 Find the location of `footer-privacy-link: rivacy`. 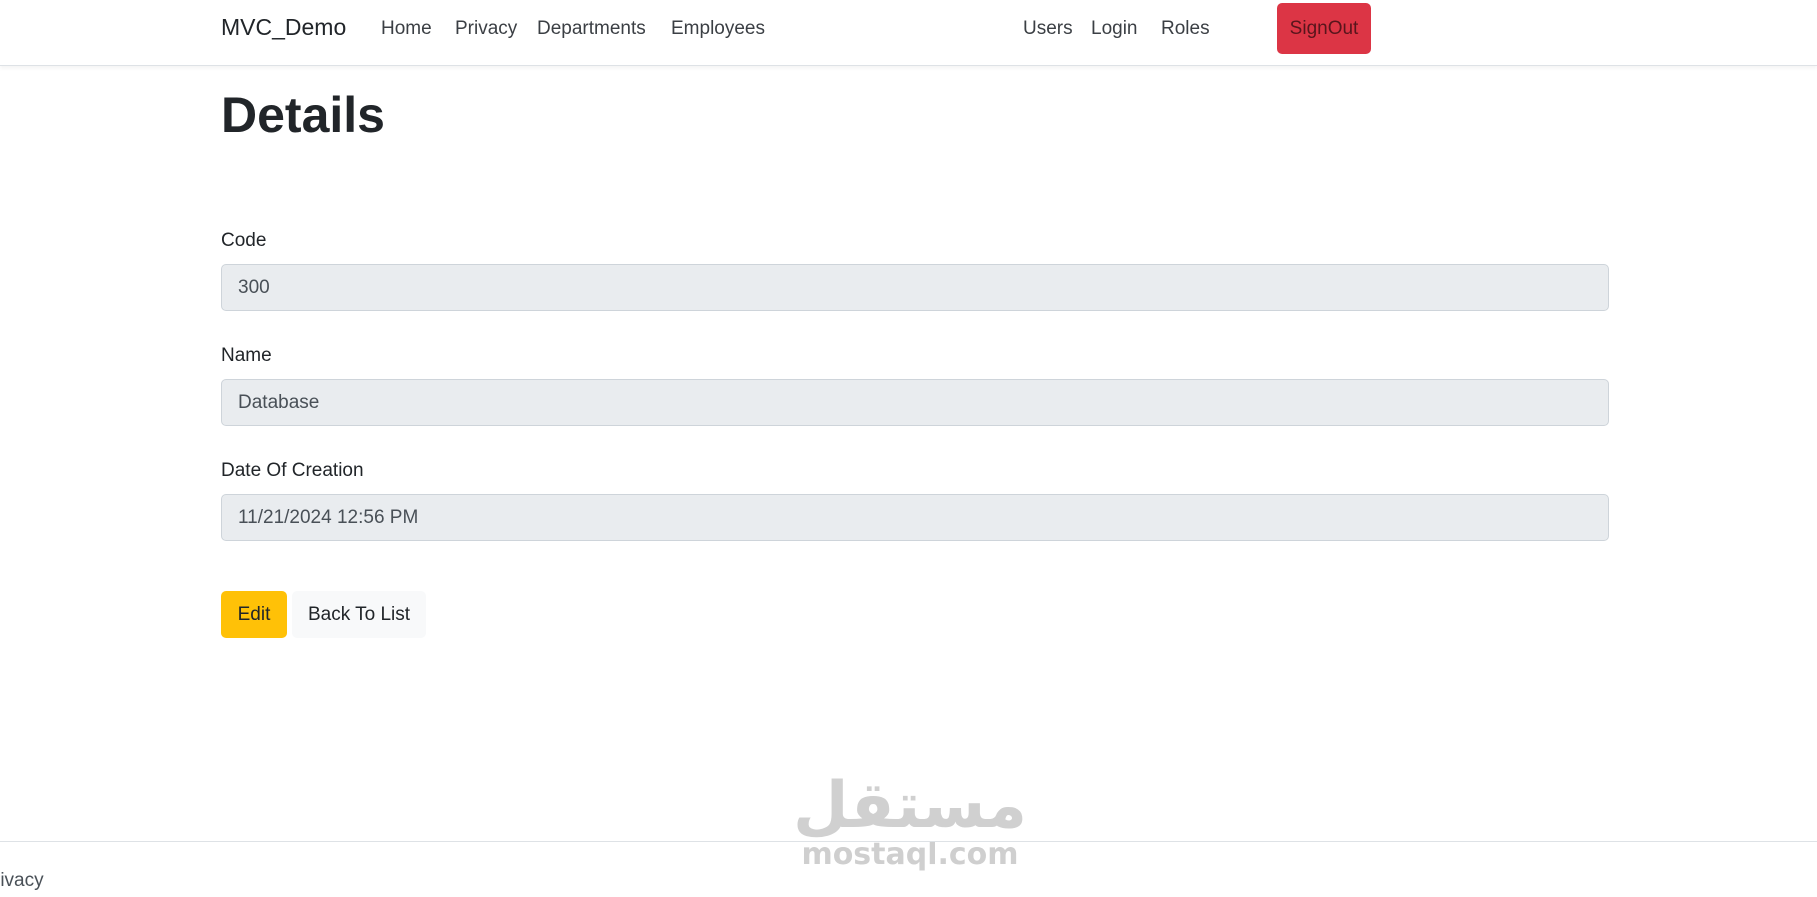

footer-privacy-link: rivacy is located at coordinates (22, 881).